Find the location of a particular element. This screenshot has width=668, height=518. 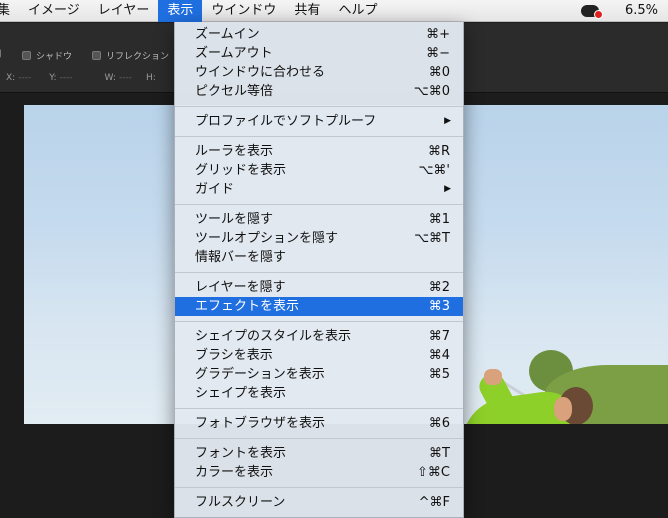

shadow-option is located at coordinates (0, 53).